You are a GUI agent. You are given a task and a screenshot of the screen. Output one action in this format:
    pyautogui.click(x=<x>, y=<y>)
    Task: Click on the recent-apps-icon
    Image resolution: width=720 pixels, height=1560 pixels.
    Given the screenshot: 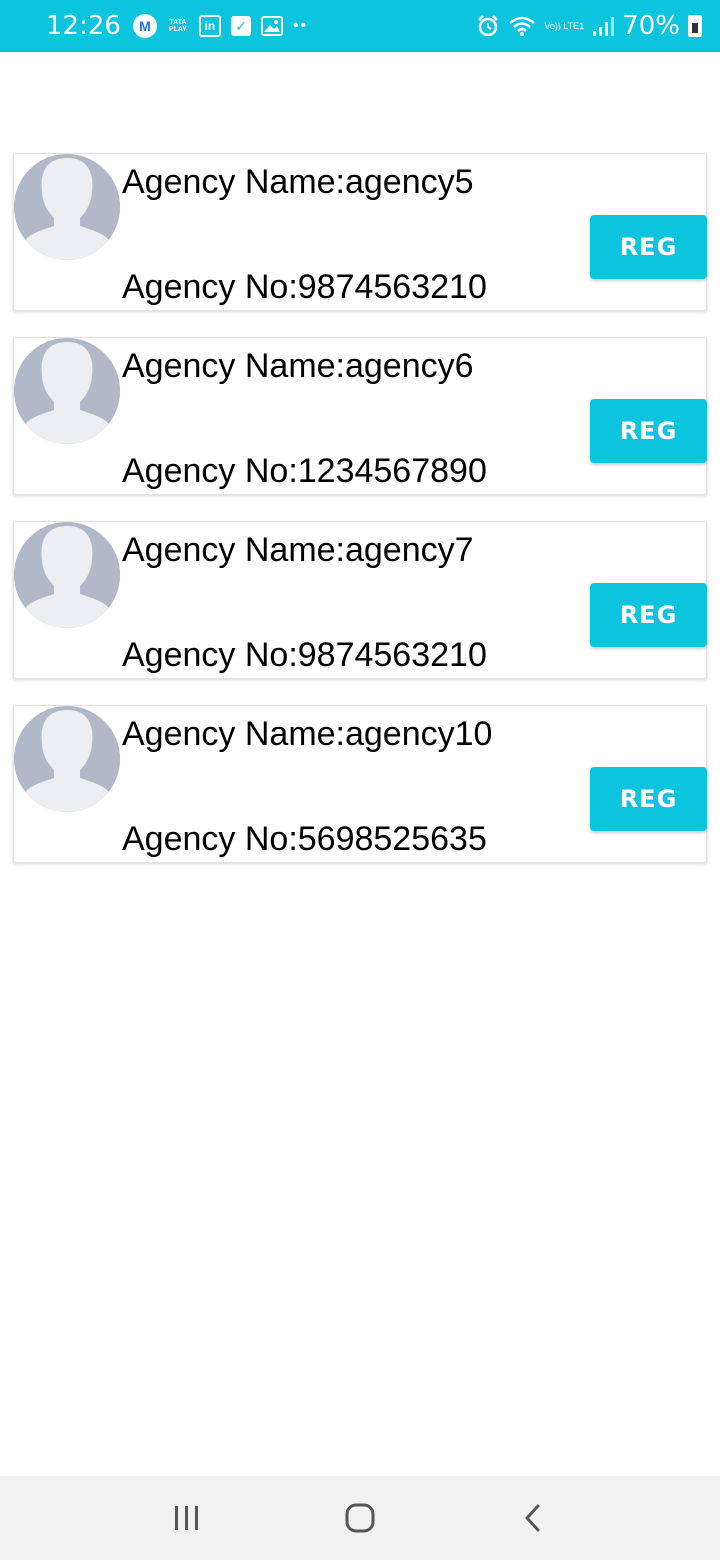 What is the action you would take?
    pyautogui.click(x=187, y=1518)
    